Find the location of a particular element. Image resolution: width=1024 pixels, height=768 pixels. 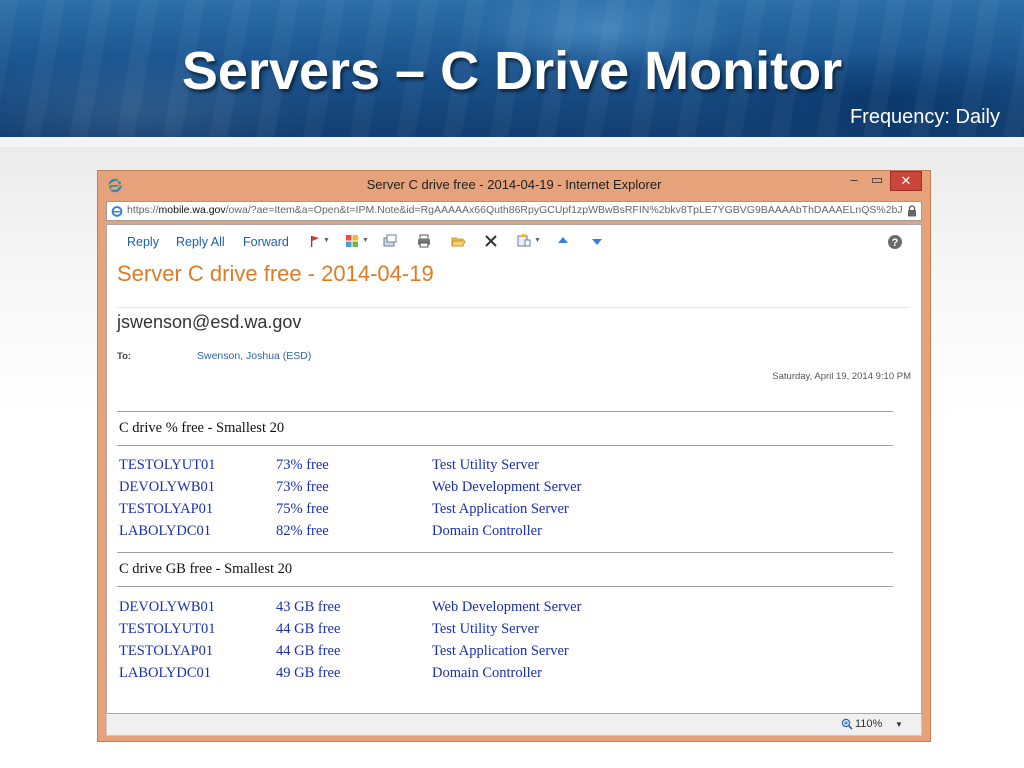

flag-dropdown-icon: ▼ is located at coordinates (326, 240).